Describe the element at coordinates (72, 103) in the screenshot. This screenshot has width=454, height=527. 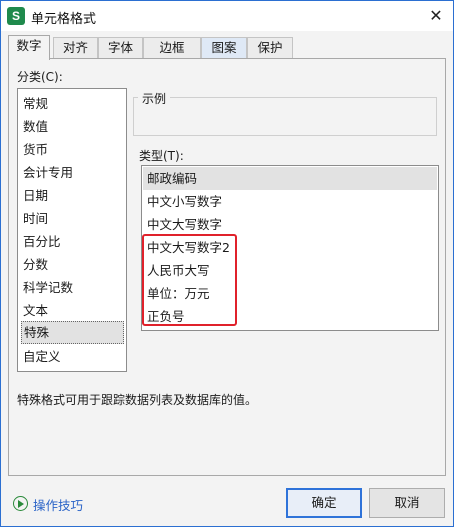
I see `category-item: 常规` at that location.